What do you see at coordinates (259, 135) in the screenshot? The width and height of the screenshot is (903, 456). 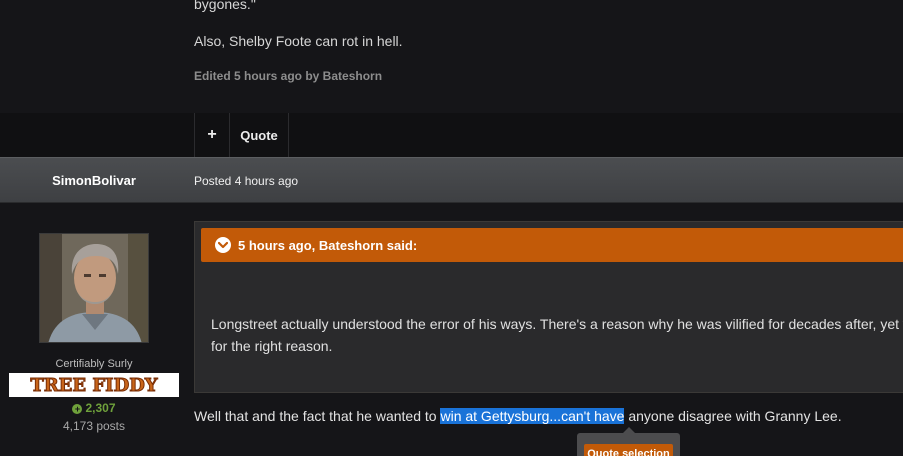 I see `quote-button: Quote` at bounding box center [259, 135].